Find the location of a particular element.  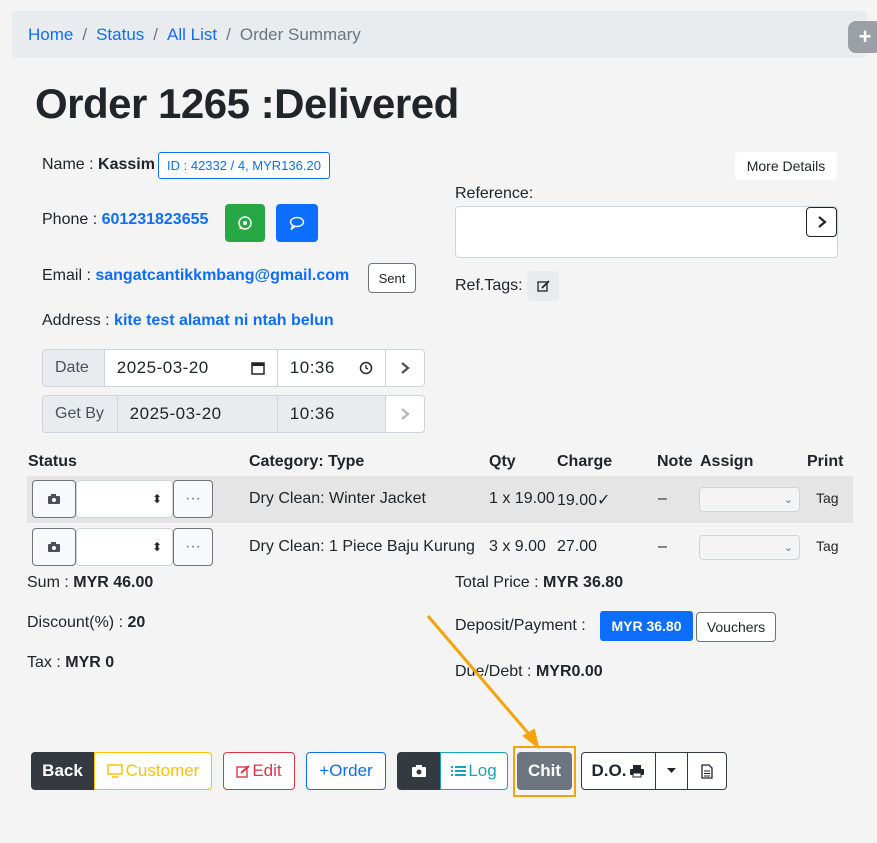

page-title: Order 1265 :Delivered is located at coordinates (247, 103).